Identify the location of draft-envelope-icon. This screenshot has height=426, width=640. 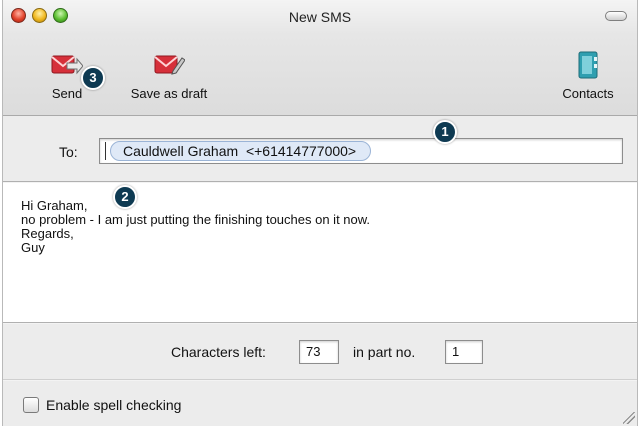
(169, 65).